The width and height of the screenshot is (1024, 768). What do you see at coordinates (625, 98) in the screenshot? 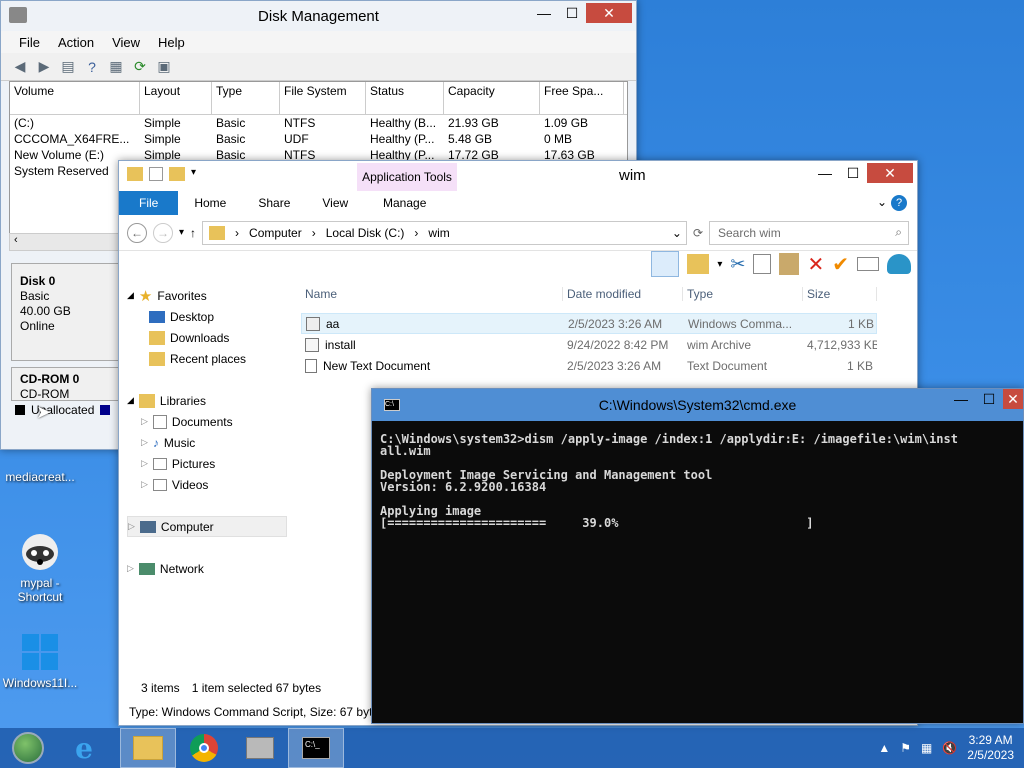
I see `col-percent-free: % F` at bounding box center [625, 98].